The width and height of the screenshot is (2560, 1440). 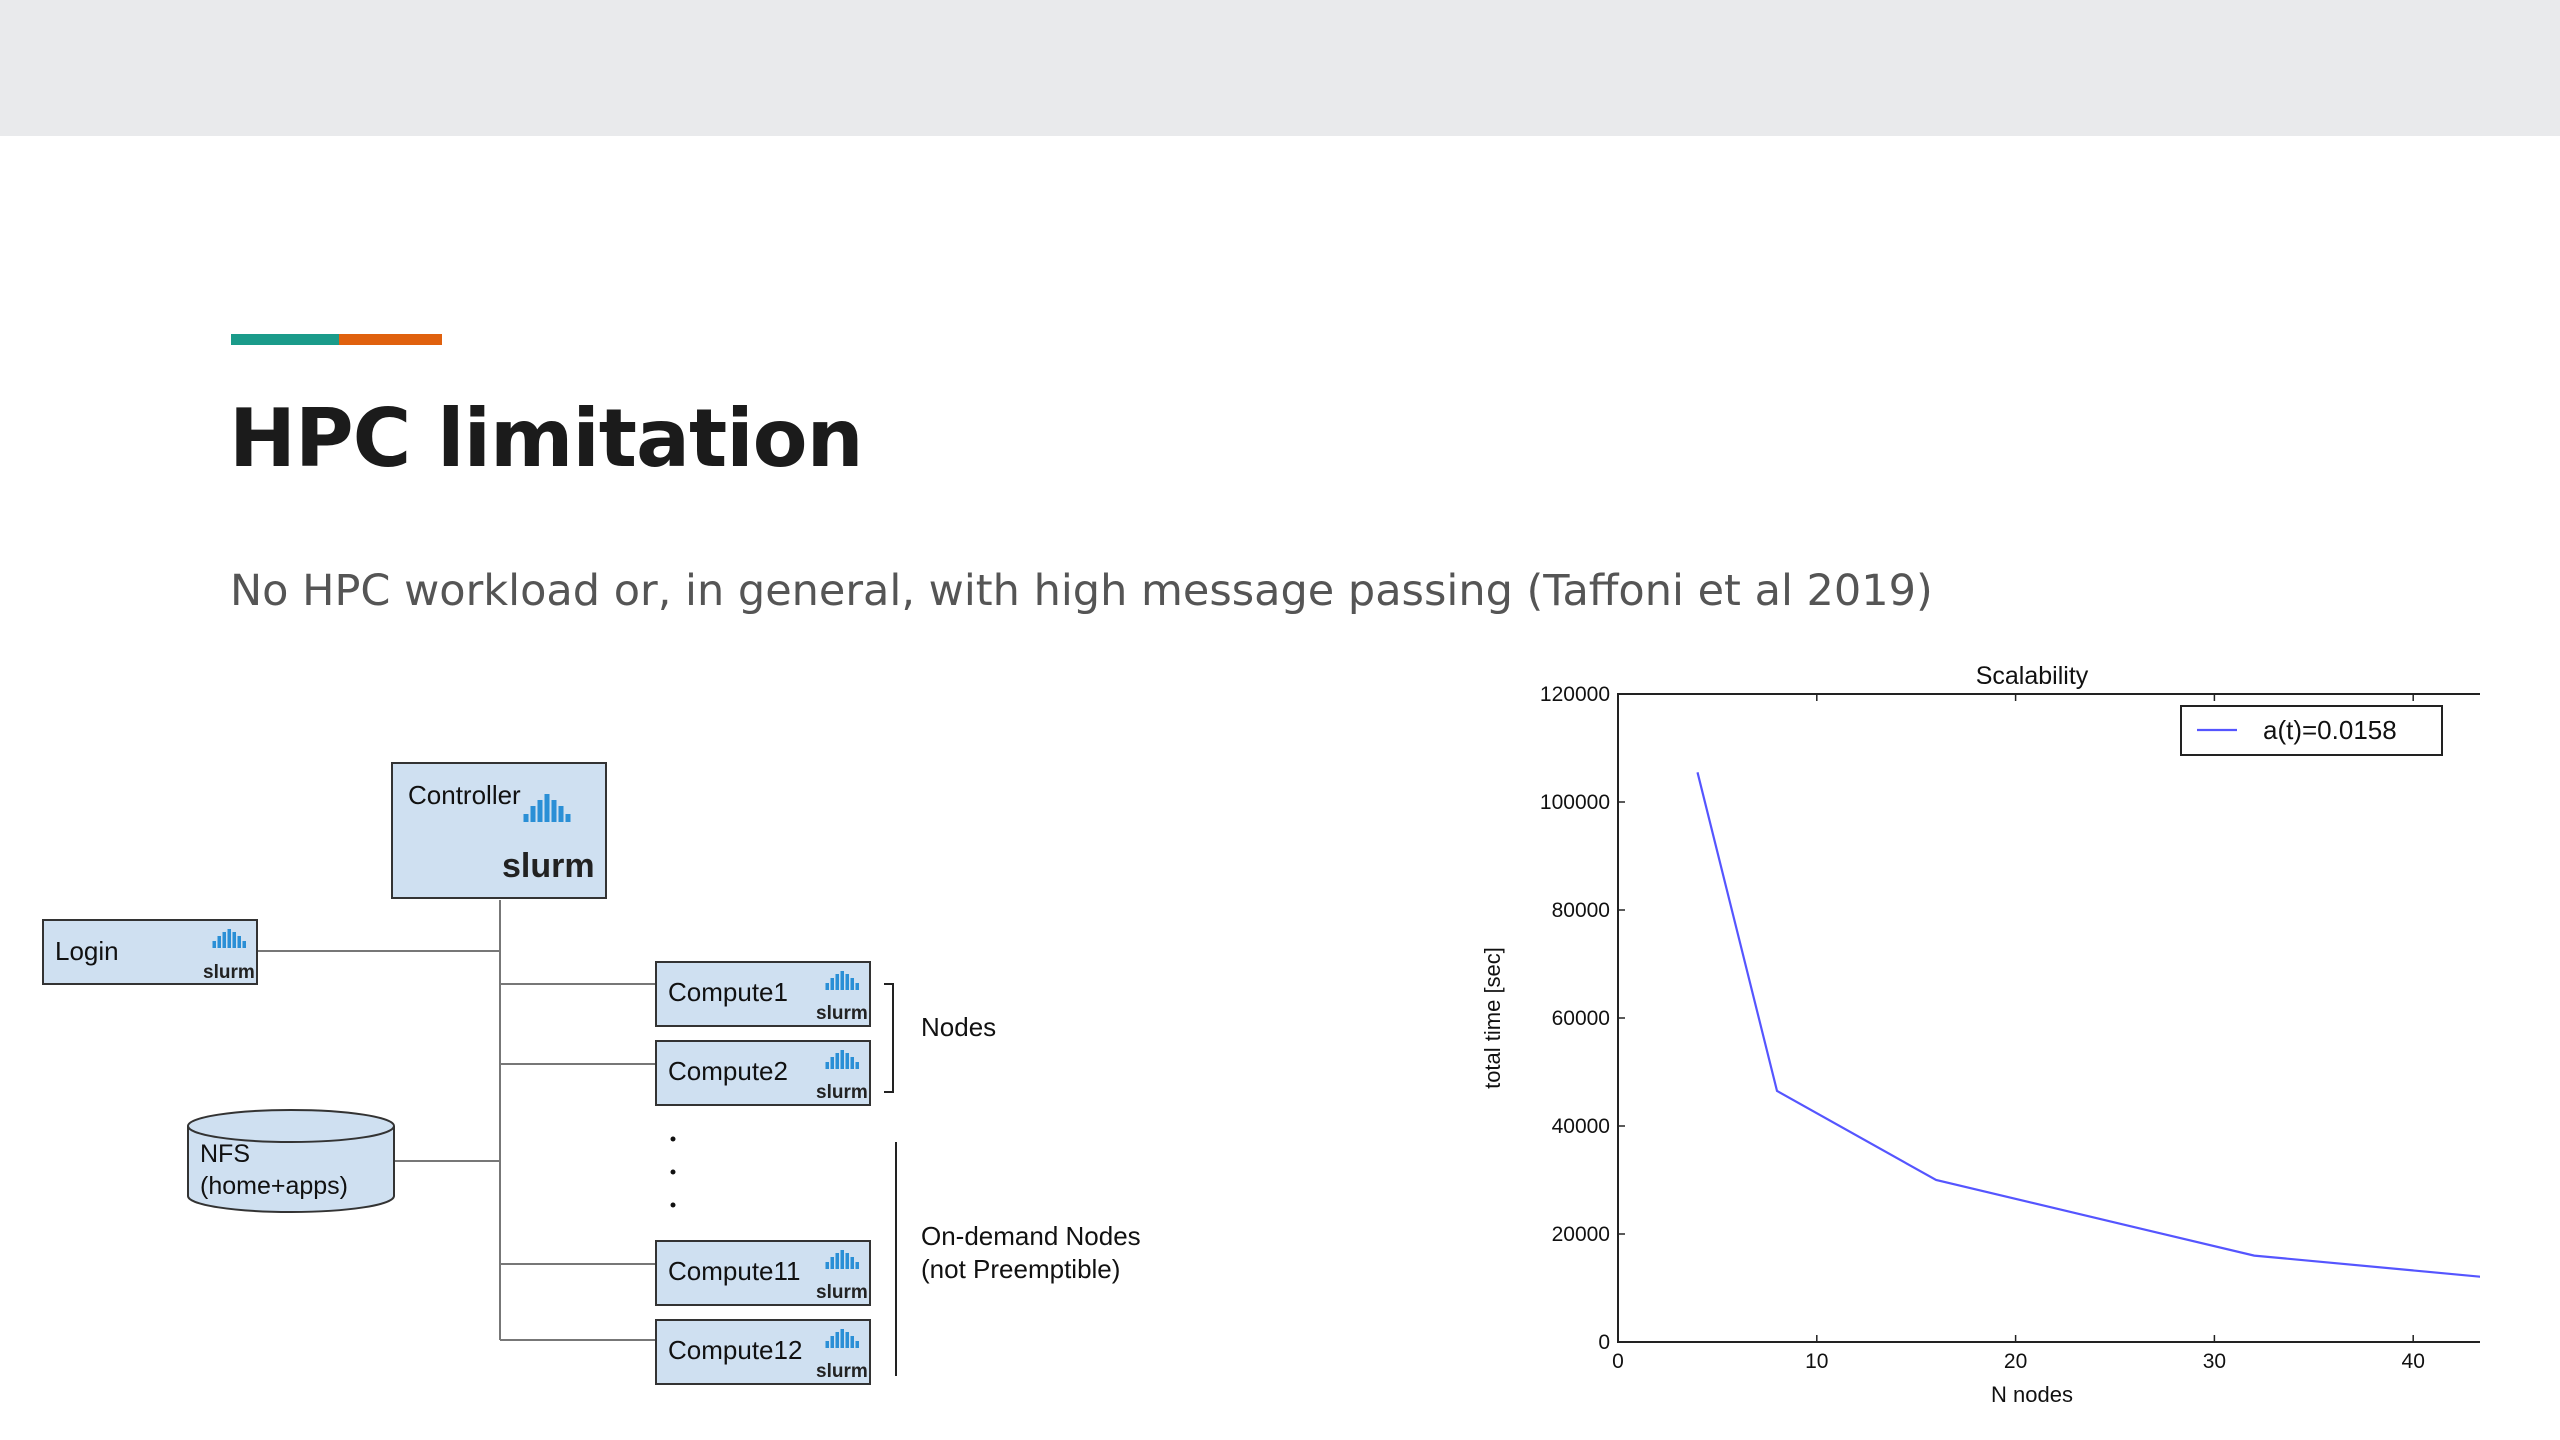 What do you see at coordinates (1492, 1018) in the screenshot?
I see `y-axis-label: total time [sec]` at bounding box center [1492, 1018].